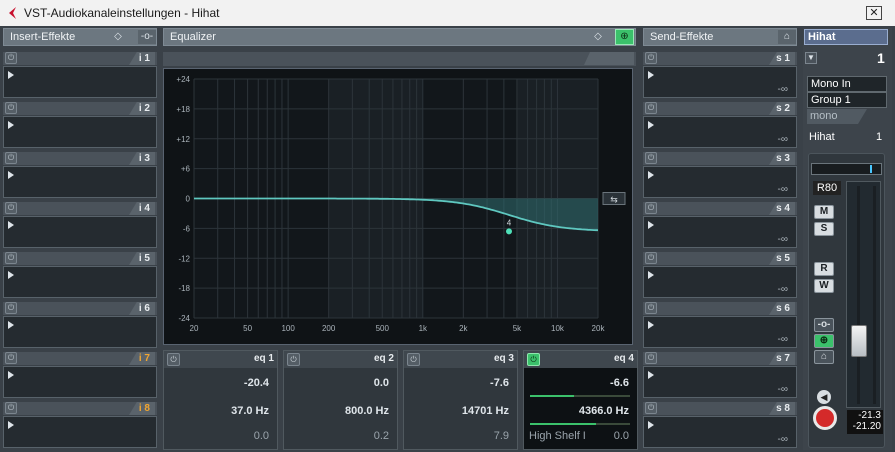  What do you see at coordinates (118, 37) in the screenshot?
I see `insert-bypass-icon: ◇` at bounding box center [118, 37].